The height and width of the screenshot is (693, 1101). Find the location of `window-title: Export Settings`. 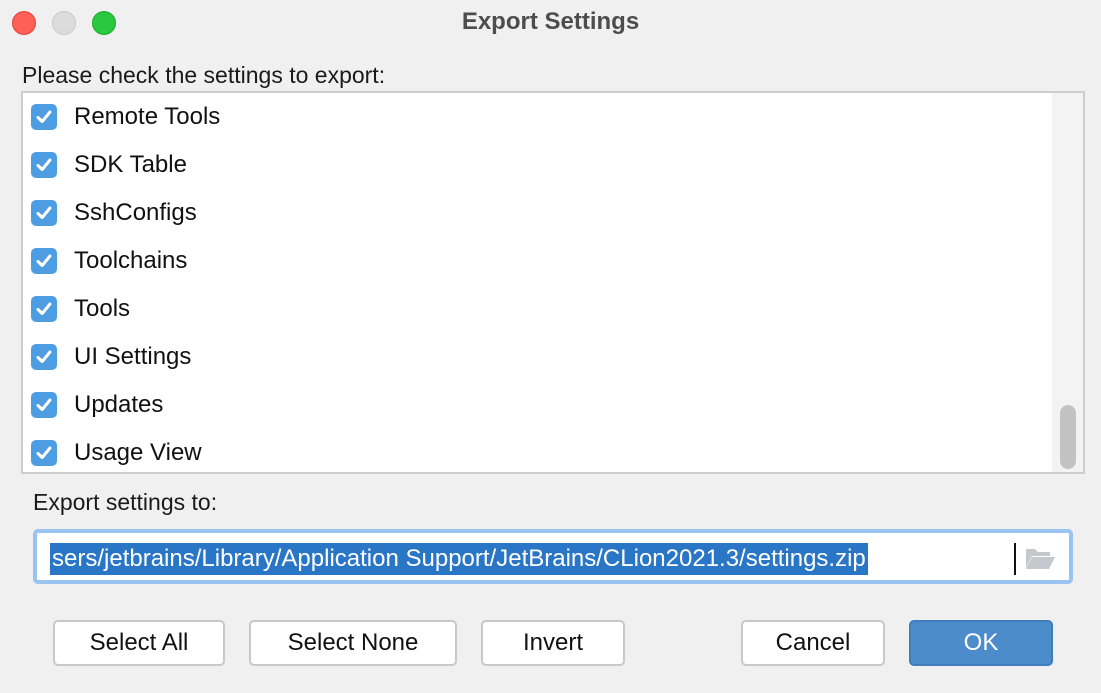

window-title: Export Settings is located at coordinates (550, 21).